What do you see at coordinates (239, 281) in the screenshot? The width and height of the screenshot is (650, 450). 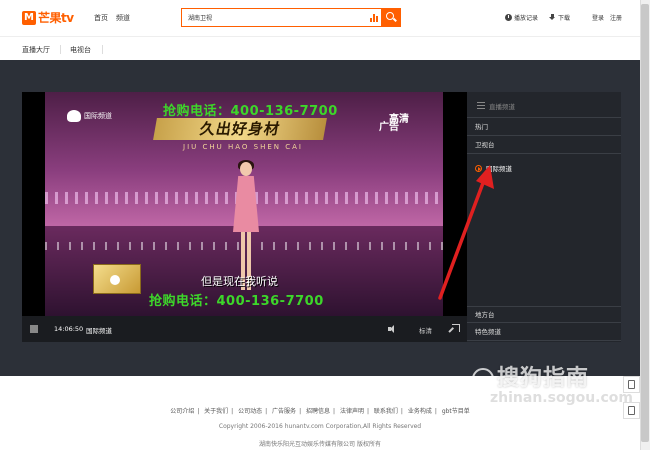 I see `video-subtitle: 但是现在我听说` at bounding box center [239, 281].